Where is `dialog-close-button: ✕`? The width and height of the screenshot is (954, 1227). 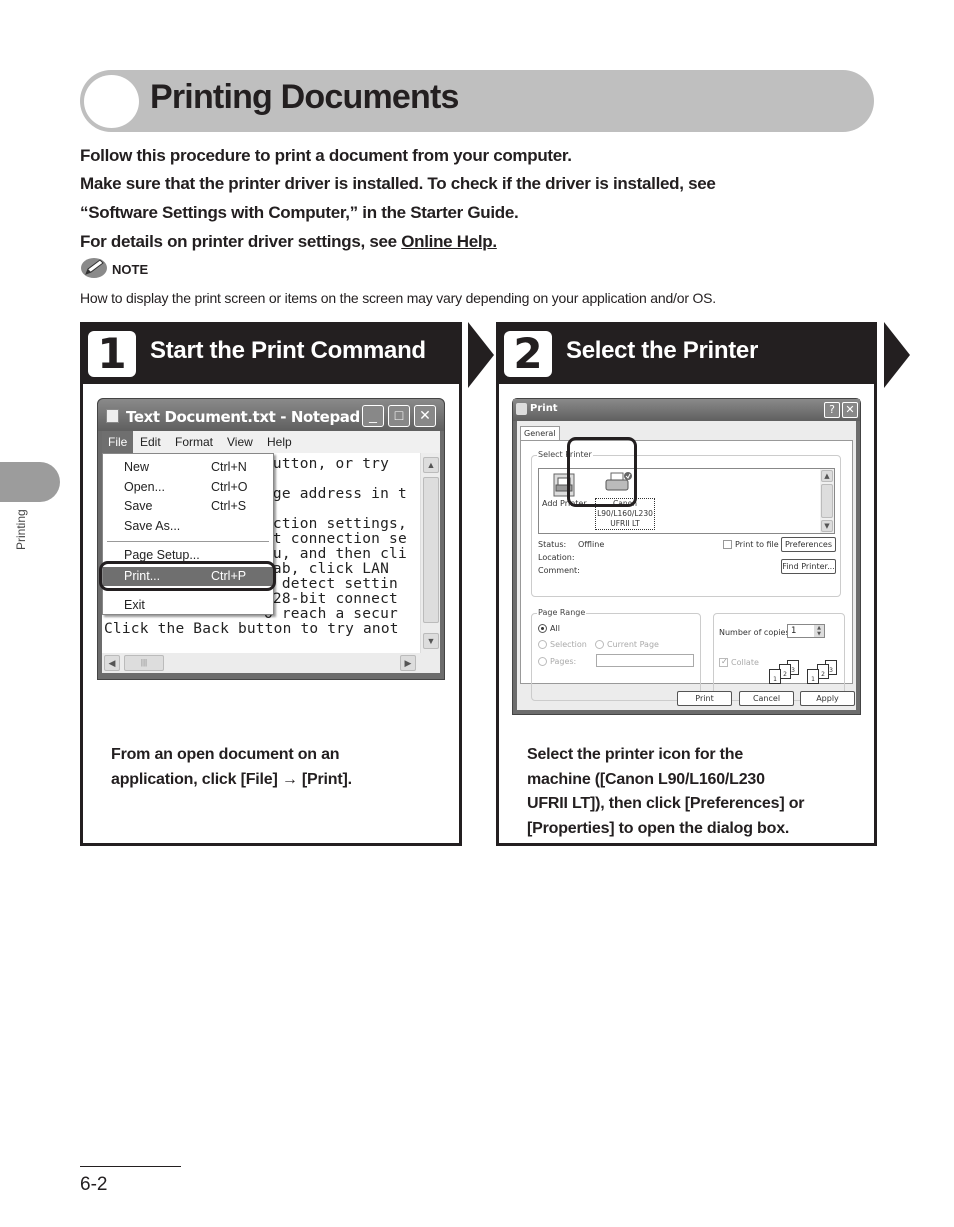
dialog-close-button: ✕ is located at coordinates (850, 410).